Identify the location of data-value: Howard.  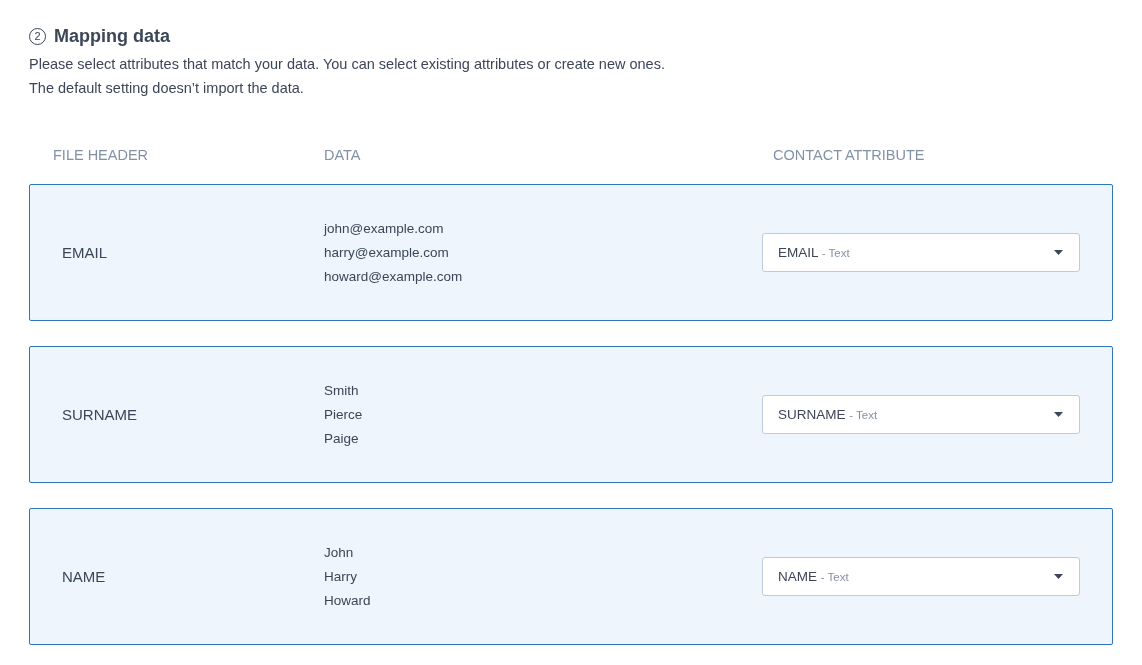
(348, 601).